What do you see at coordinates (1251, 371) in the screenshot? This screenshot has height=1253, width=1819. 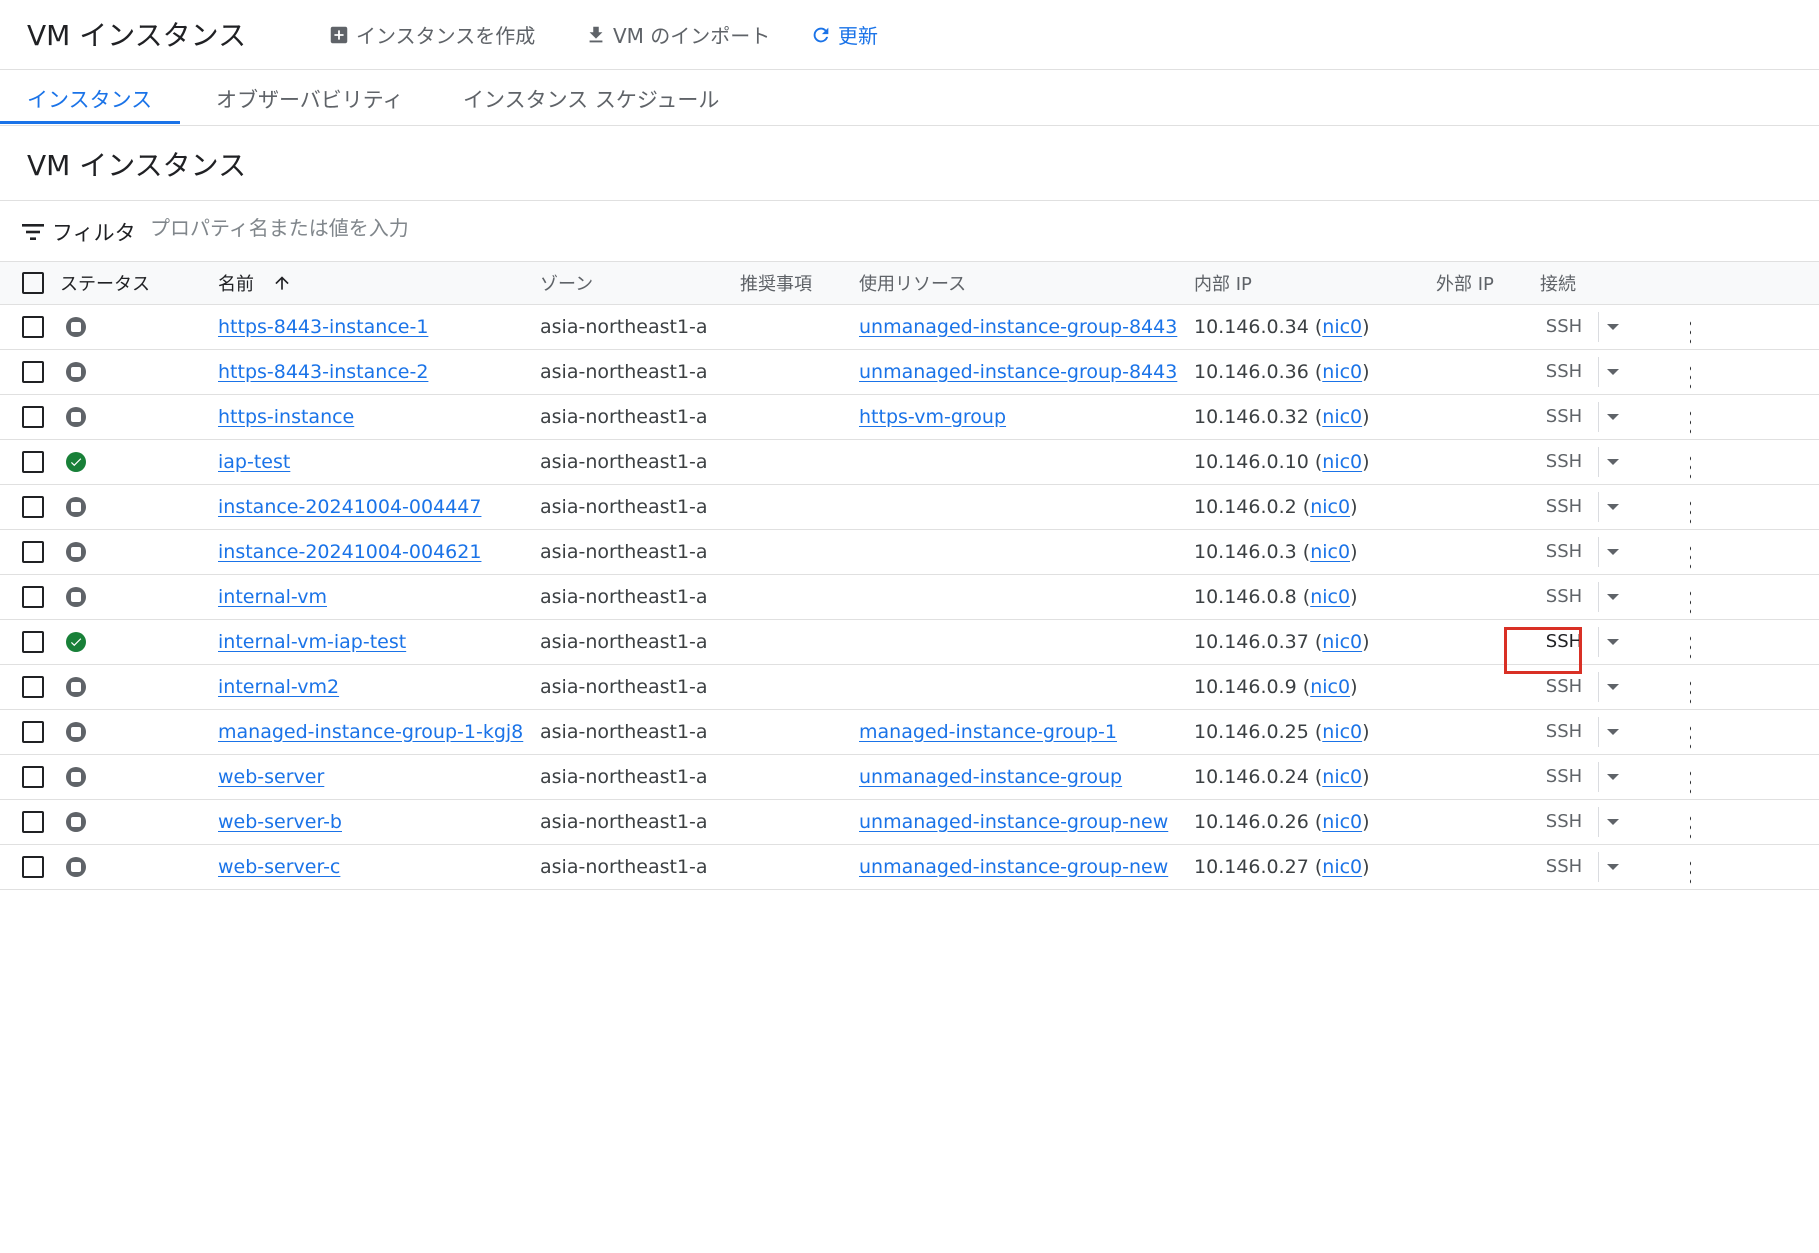 I see `internal-ip-value: 10.146.0.36` at bounding box center [1251, 371].